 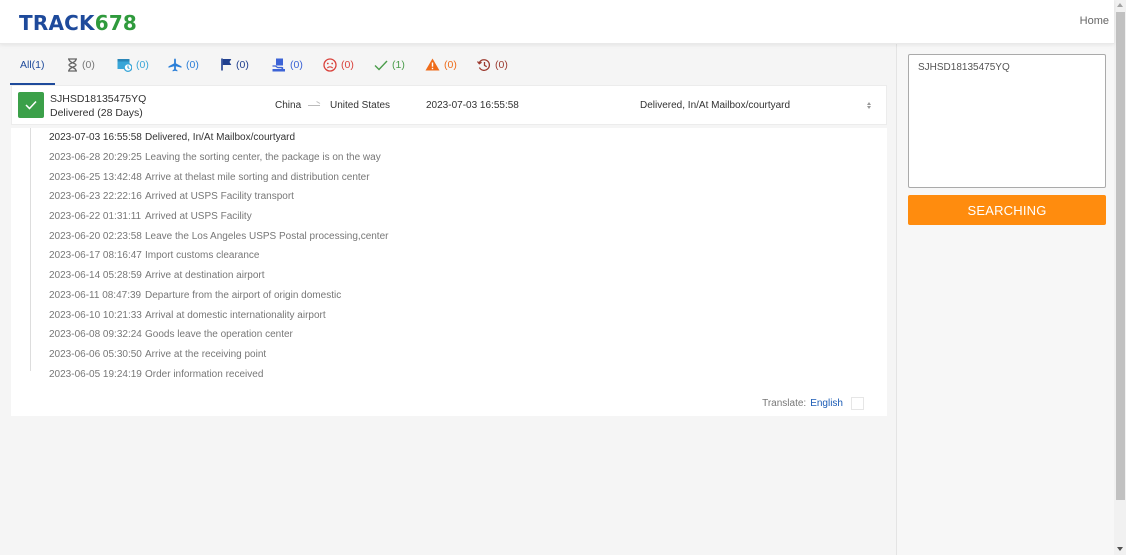 I want to click on tracking-number-input: SJHSD18135475YQ, so click(x=1007, y=121).